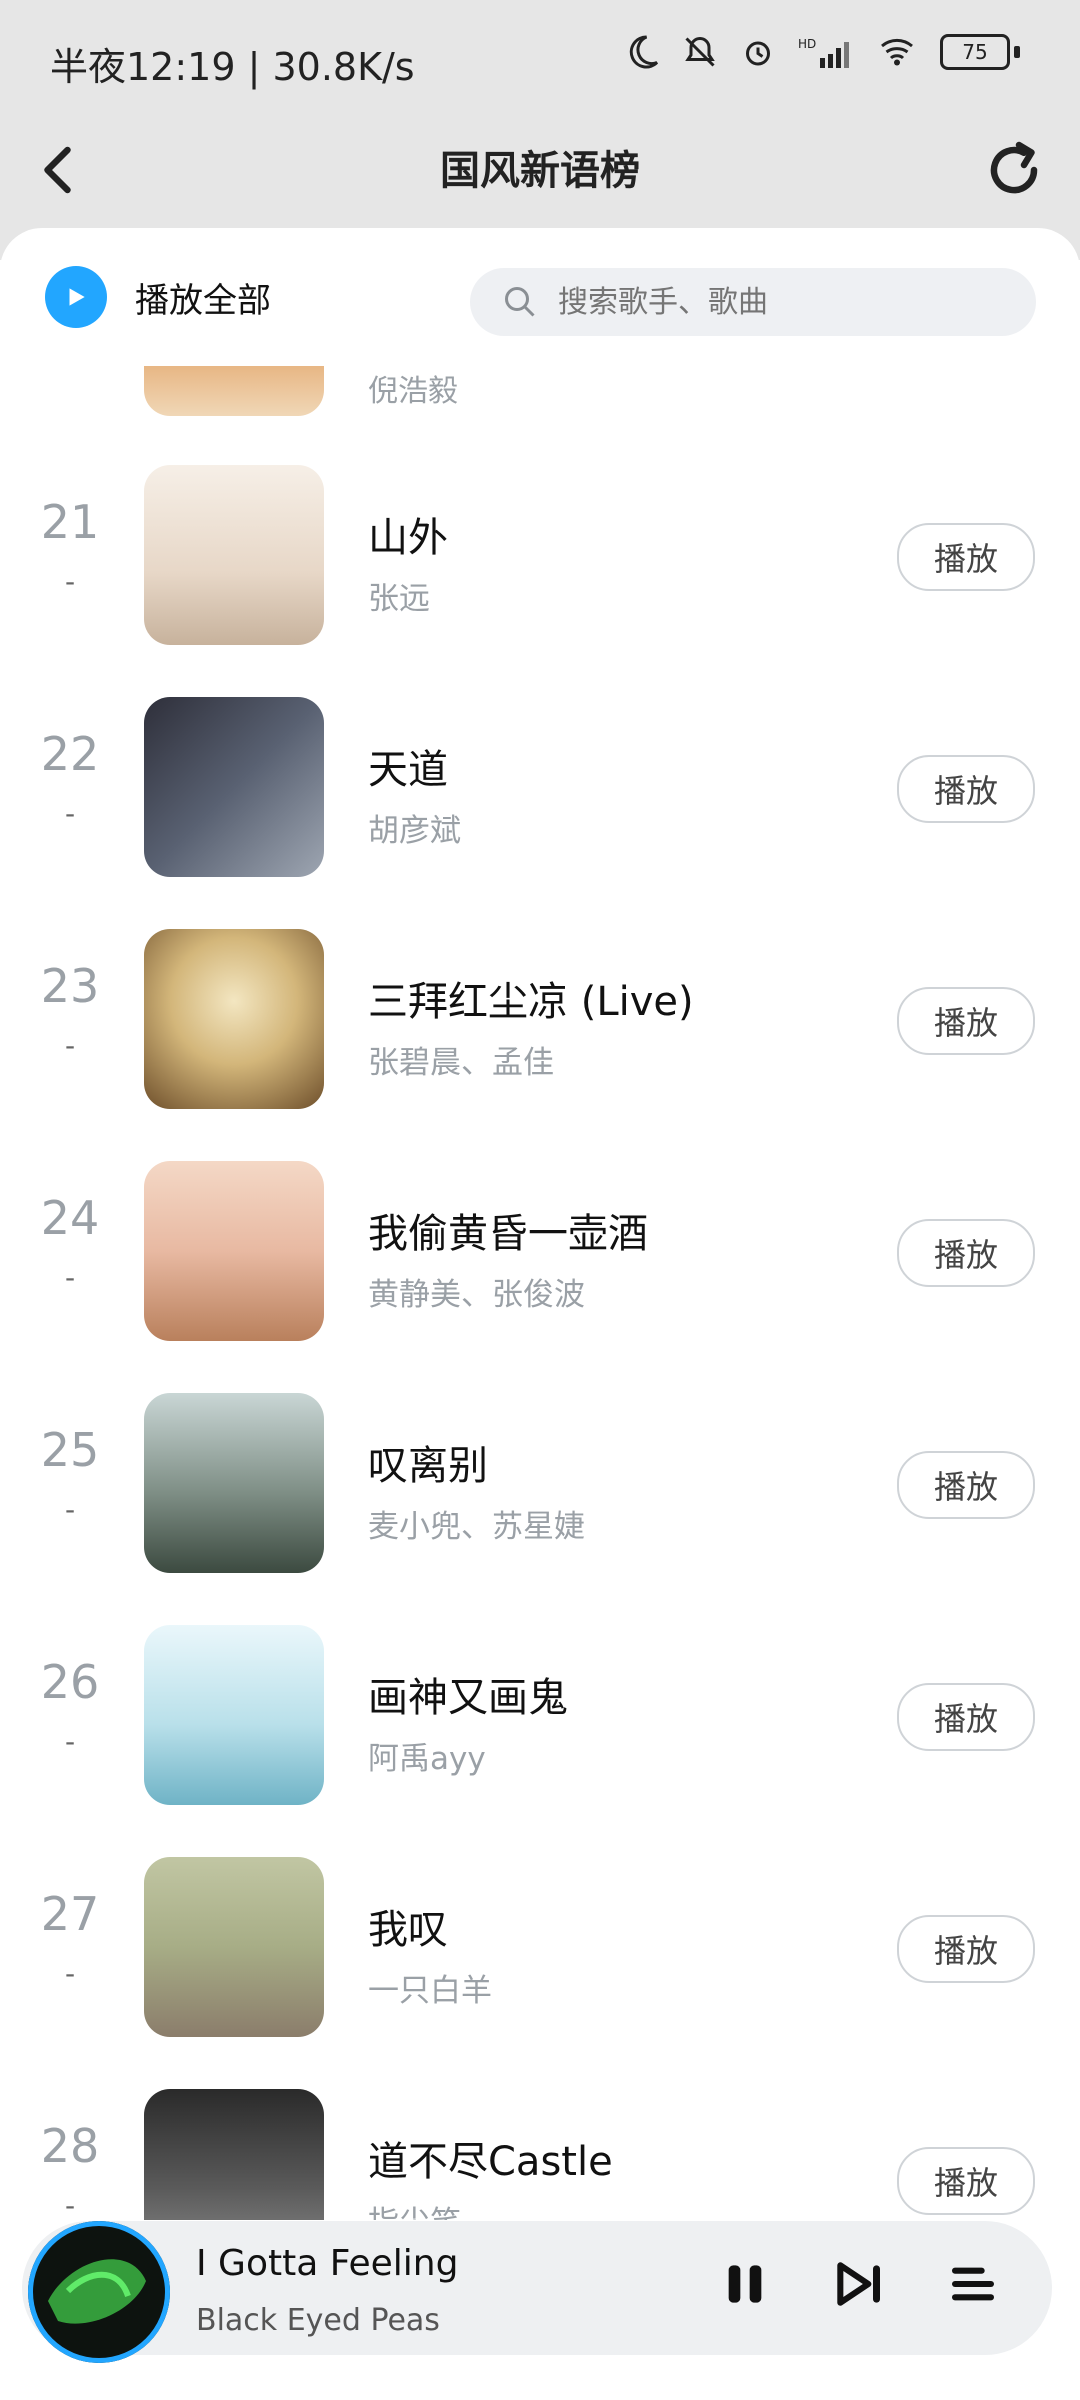  I want to click on battery-icon: 75, so click(980, 52).